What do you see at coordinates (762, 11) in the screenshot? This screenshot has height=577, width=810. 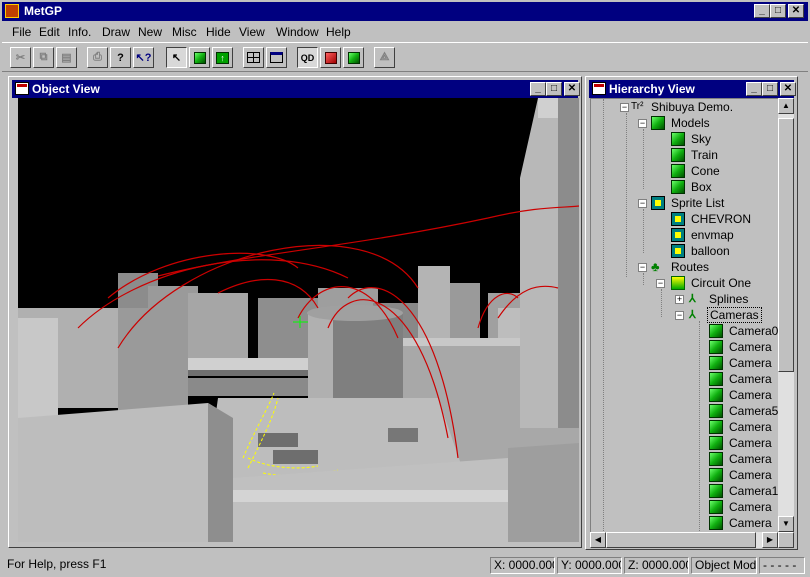 I see `minimize-button: _` at bounding box center [762, 11].